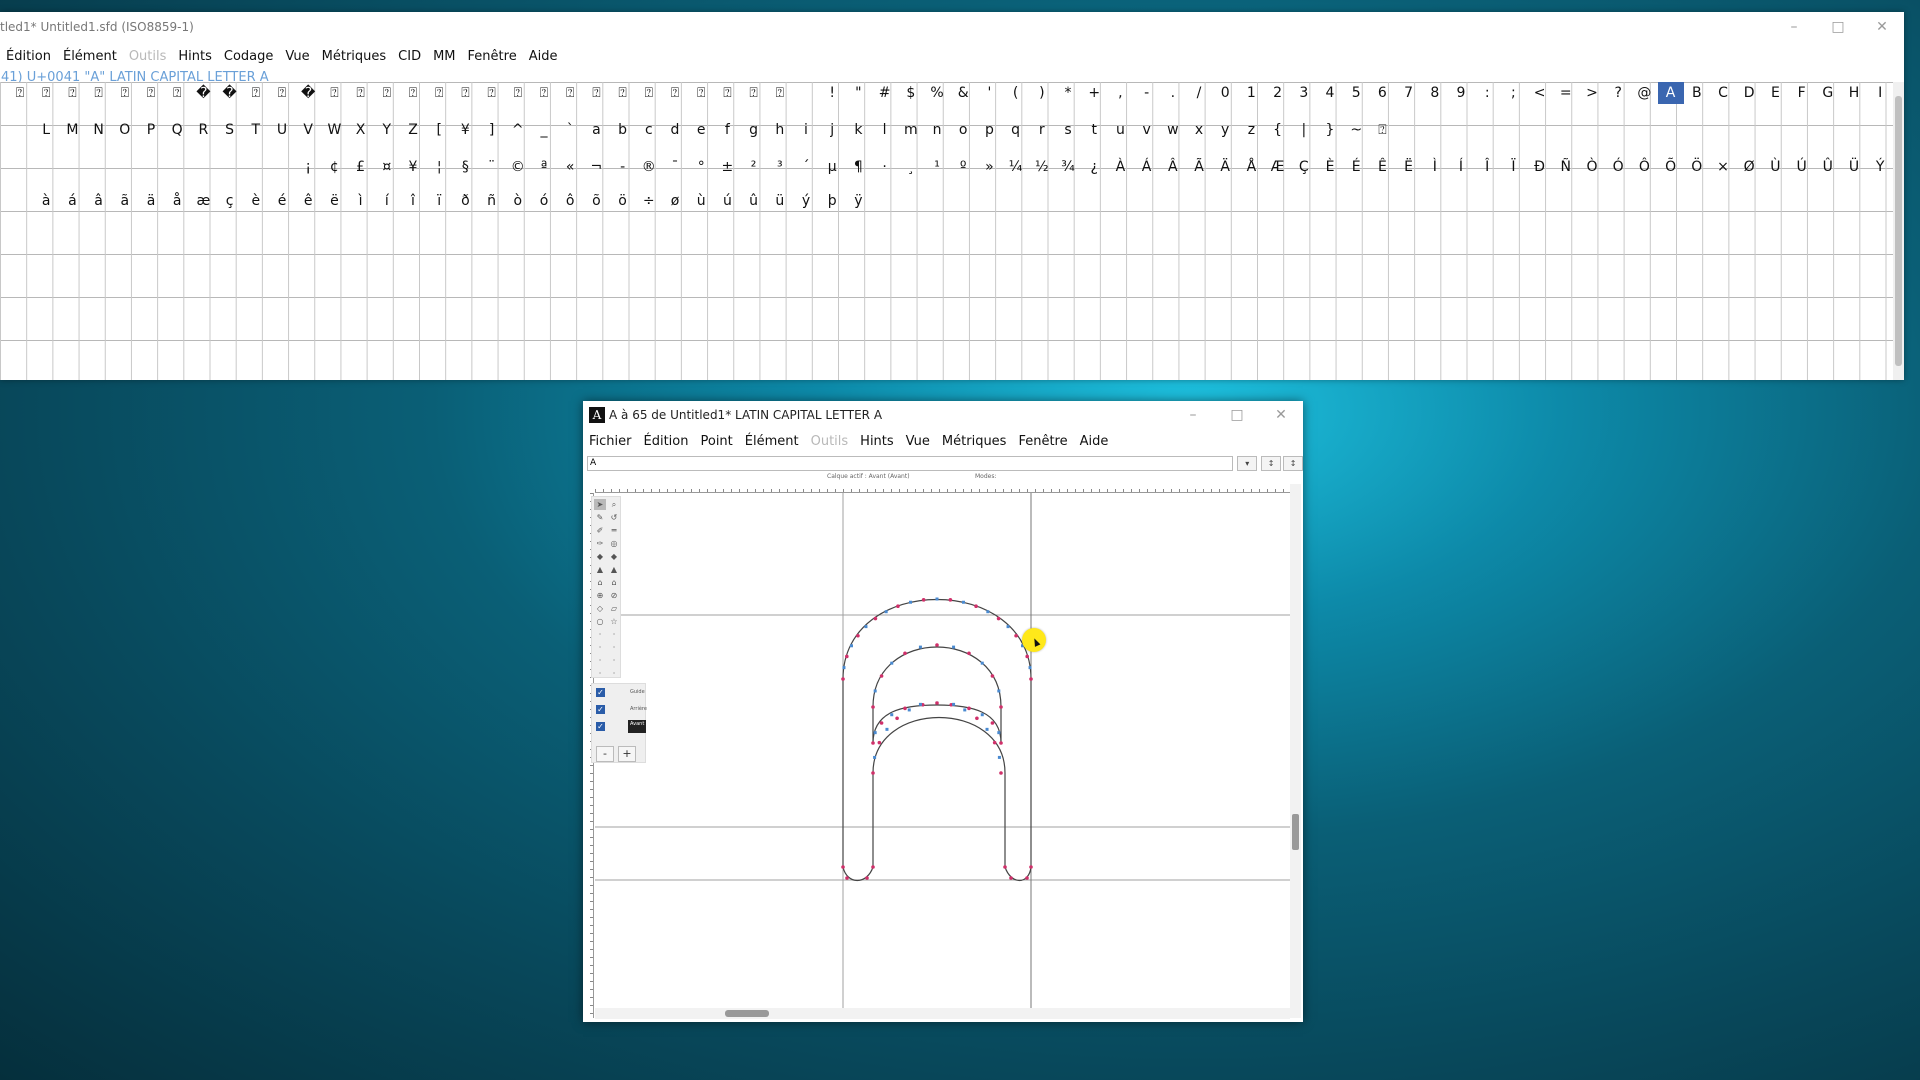 Image resolution: width=1920 pixels, height=1080 pixels. Describe the element at coordinates (614, 621) in the screenshot. I see `star-icon: ☆` at that location.